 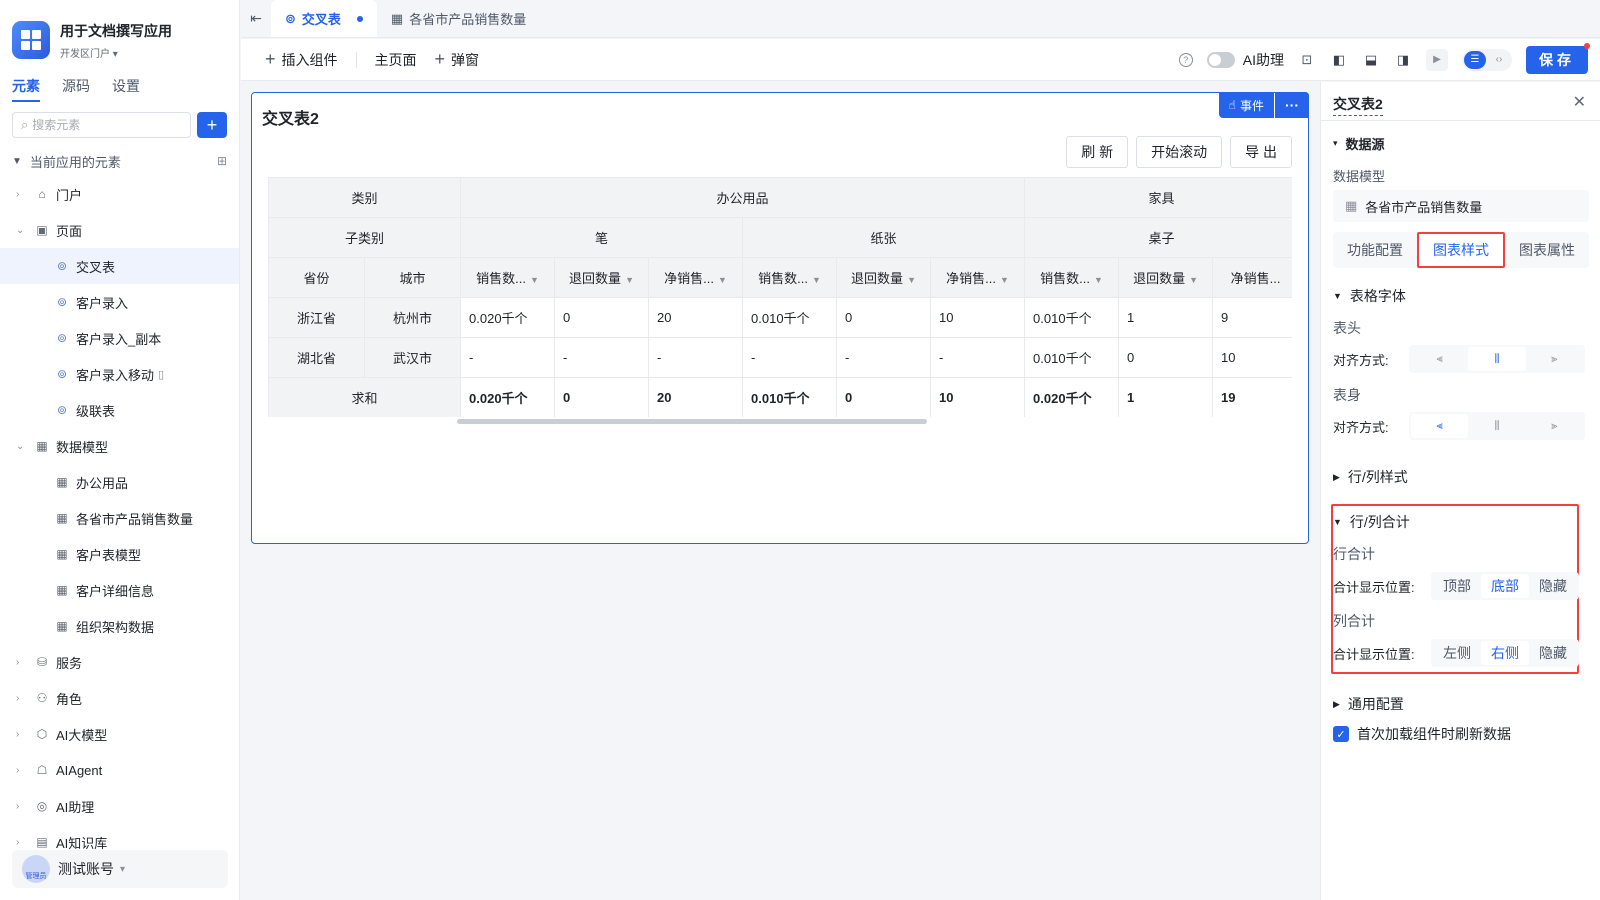 What do you see at coordinates (119, 554) in the screenshot?
I see `sidebar-item: ▦ 客户表模型` at bounding box center [119, 554].